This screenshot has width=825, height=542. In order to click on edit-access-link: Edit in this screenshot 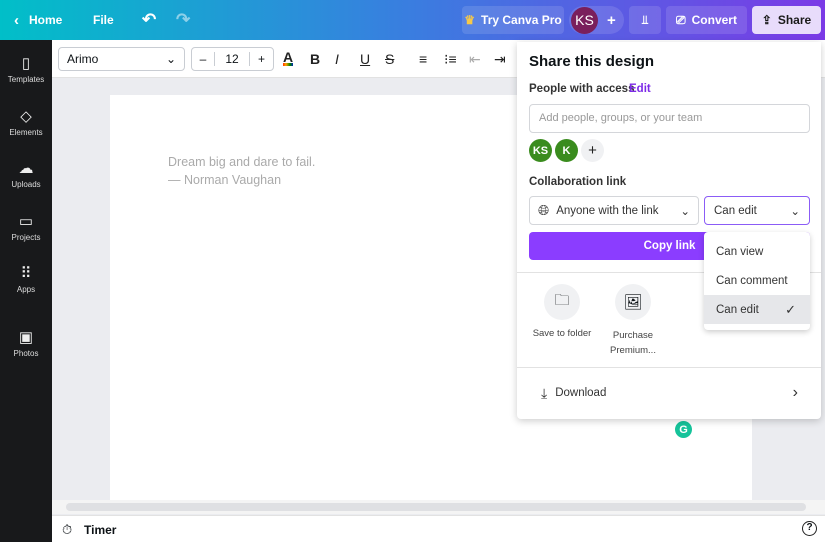, I will do `click(640, 89)`.